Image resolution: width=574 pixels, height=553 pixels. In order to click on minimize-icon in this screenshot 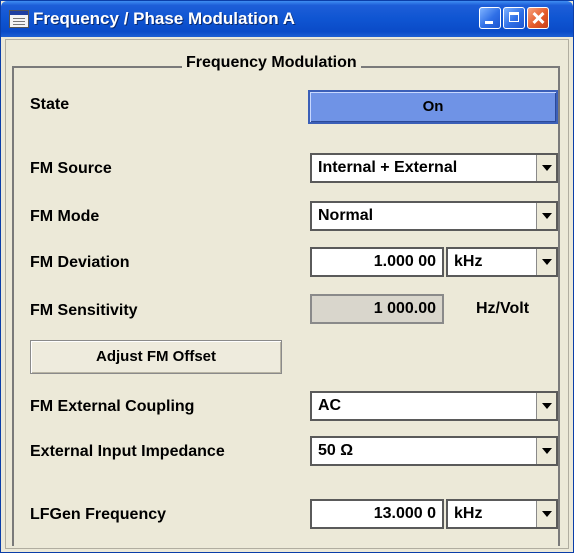, I will do `click(490, 18)`.